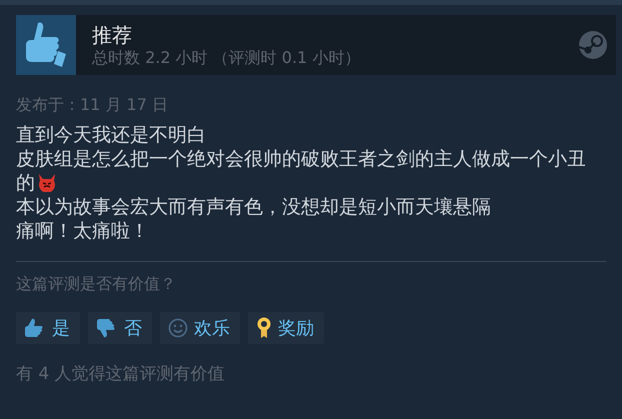  I want to click on smiley-icon, so click(178, 328).